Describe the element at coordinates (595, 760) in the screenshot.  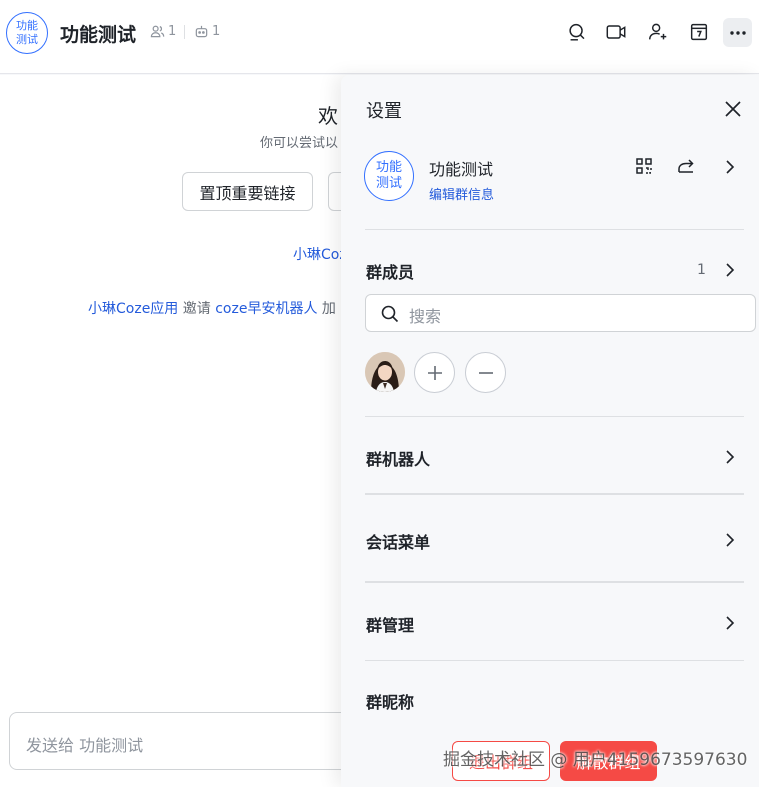
I see `watermark: 掘金技术社区 @ 用户4159673597630` at that location.